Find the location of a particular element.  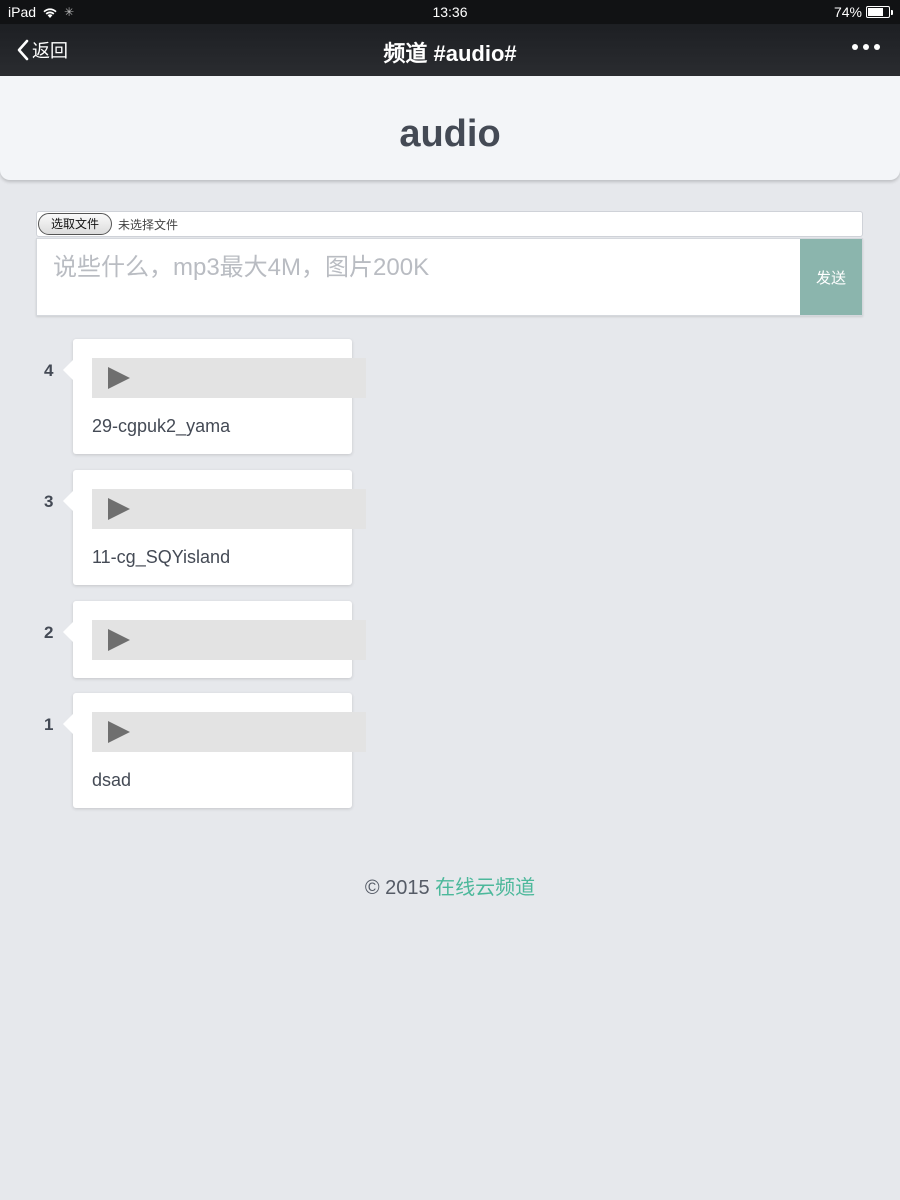

channel-header: audio is located at coordinates (450, 128).